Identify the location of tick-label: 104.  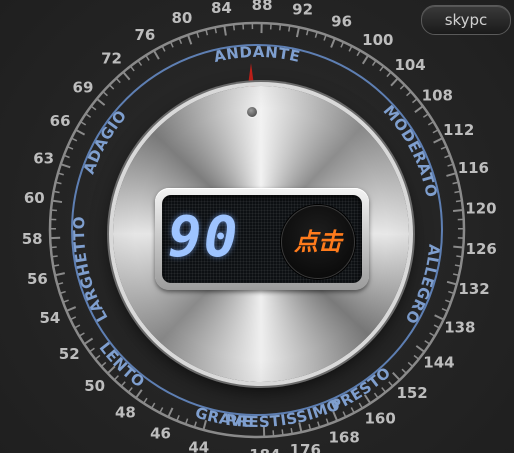
(409, 65).